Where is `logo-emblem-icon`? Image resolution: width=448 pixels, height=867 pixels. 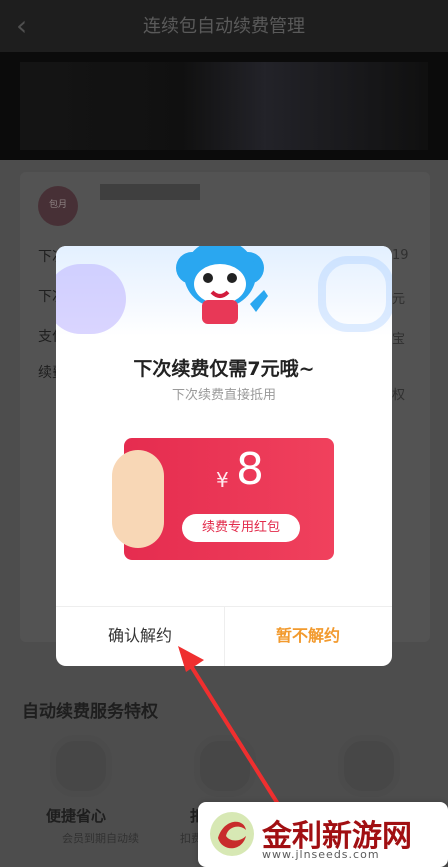
logo-emblem-icon is located at coordinates (232, 834).